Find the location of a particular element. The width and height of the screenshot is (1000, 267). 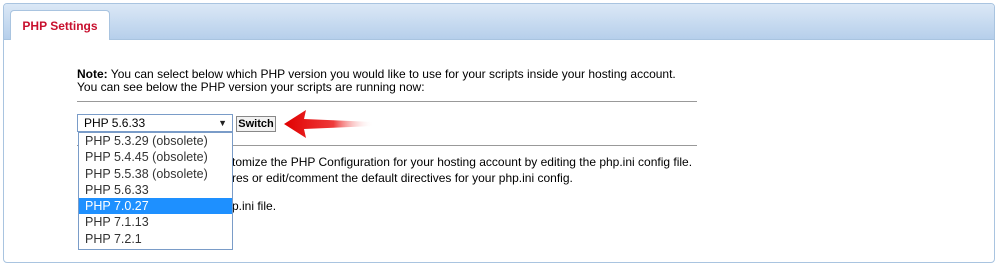

dropdown-option: PHP 7.1.13 is located at coordinates (155, 222).